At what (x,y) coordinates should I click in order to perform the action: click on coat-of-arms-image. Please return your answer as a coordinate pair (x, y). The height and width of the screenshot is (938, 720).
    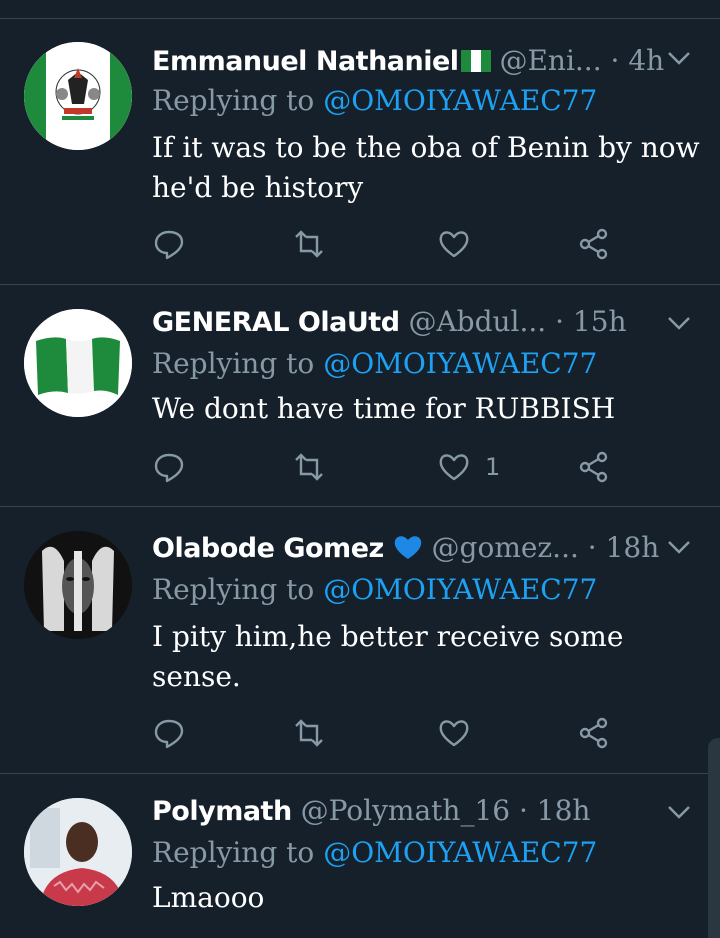
    Looking at the image, I should click on (78, 96).